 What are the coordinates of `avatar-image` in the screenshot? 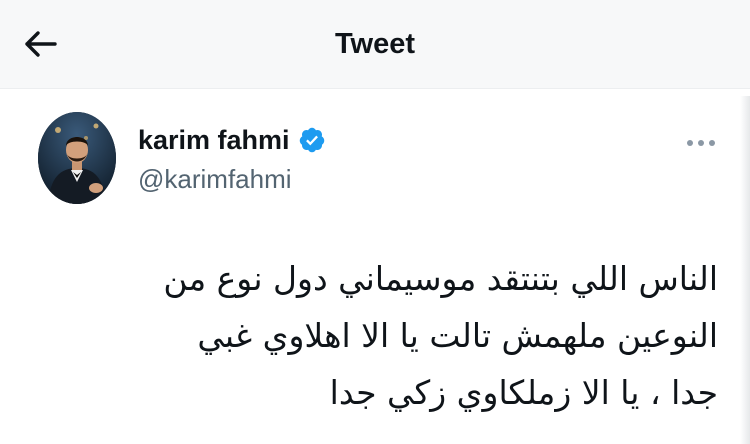 It's located at (77, 158).